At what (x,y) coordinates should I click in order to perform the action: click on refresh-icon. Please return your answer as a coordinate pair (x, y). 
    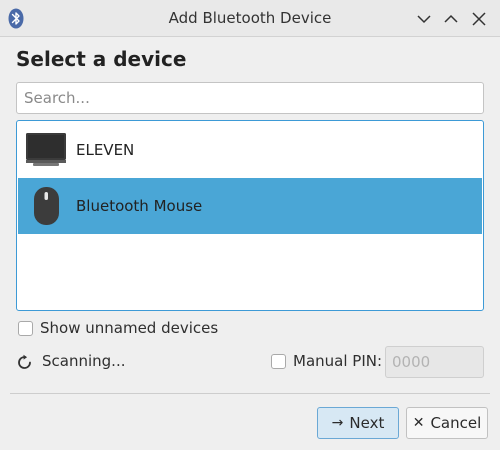
    Looking at the image, I should click on (24, 362).